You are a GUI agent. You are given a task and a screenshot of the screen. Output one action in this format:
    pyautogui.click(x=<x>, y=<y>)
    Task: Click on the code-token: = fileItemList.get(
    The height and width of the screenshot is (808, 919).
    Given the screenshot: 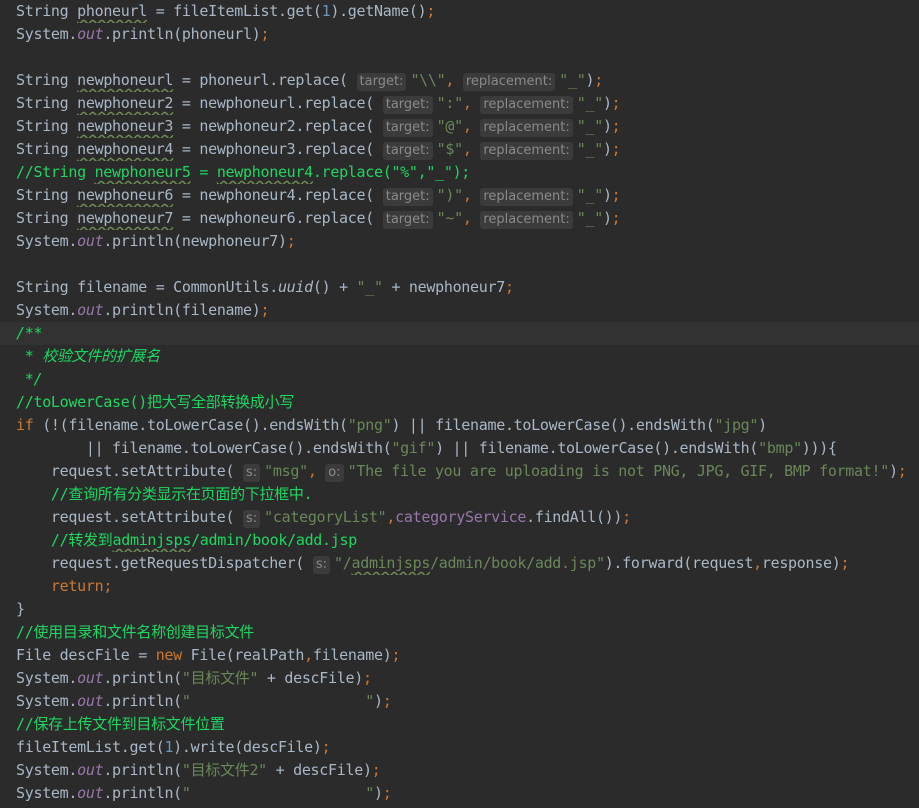 What is the action you would take?
    pyautogui.click(x=234, y=11)
    